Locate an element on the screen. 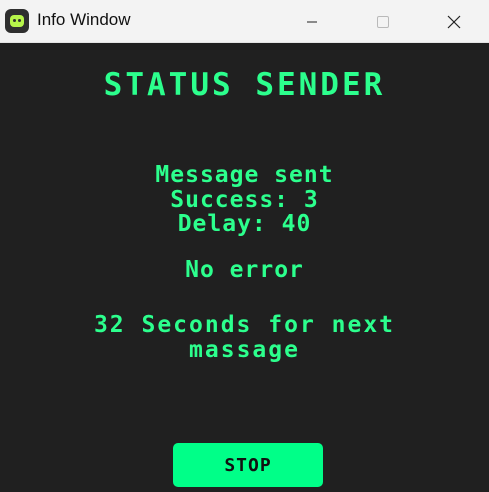 Image resolution: width=489 pixels, height=492 pixels. message-status: Message sent is located at coordinates (244, 175).